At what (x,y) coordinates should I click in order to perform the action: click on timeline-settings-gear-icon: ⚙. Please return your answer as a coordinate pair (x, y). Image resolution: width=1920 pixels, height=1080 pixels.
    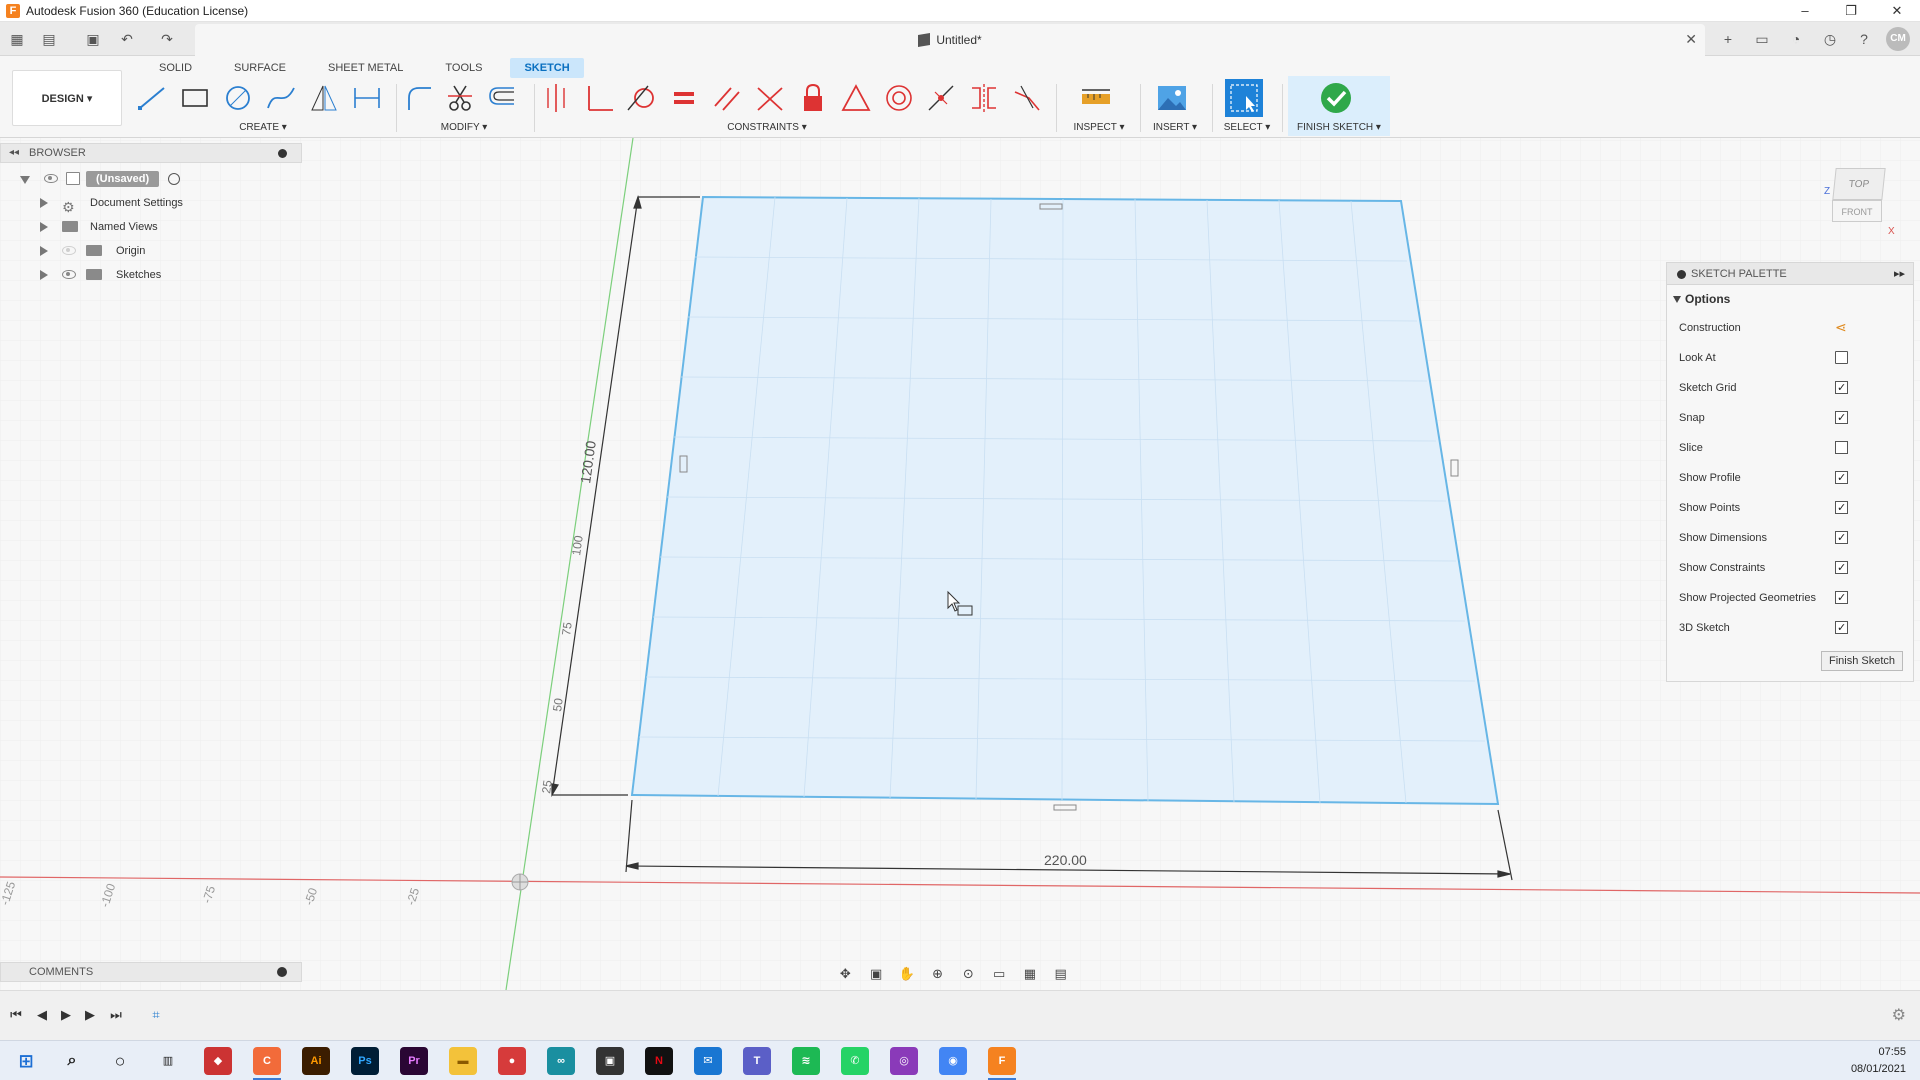
    Looking at the image, I should click on (1899, 1015).